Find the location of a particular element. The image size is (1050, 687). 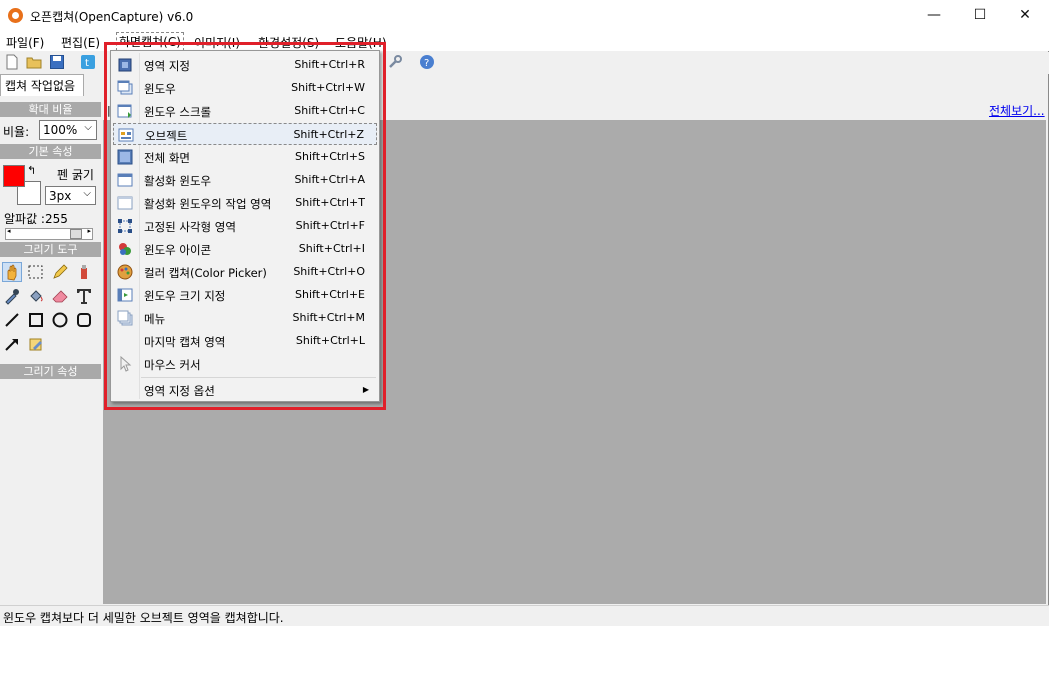

foreground-color-swatch is located at coordinates (14, 176).